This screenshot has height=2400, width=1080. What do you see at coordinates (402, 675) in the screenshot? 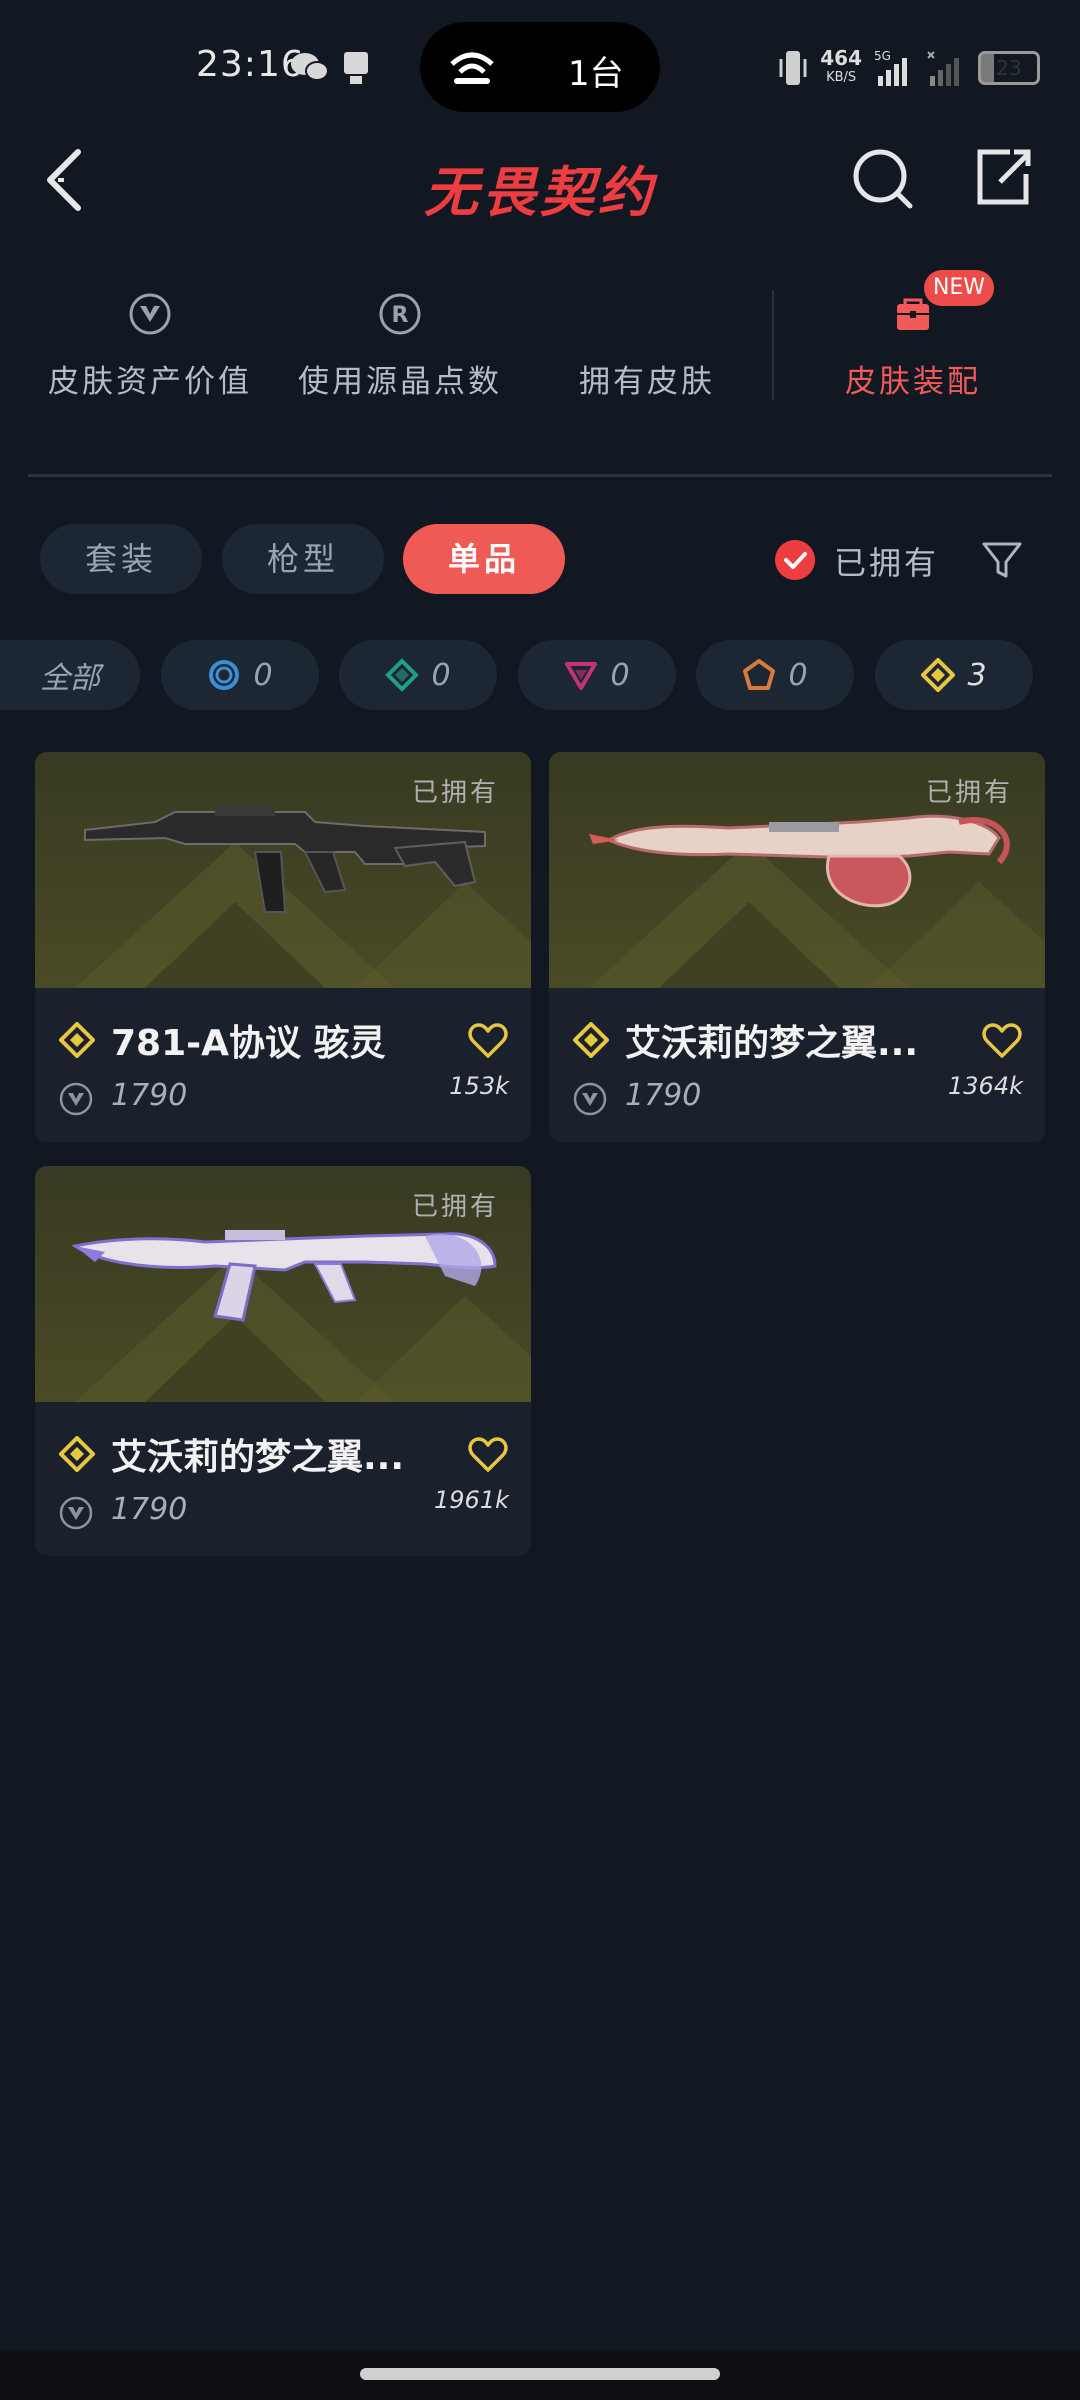
I see `deluxe-tier-icon` at bounding box center [402, 675].